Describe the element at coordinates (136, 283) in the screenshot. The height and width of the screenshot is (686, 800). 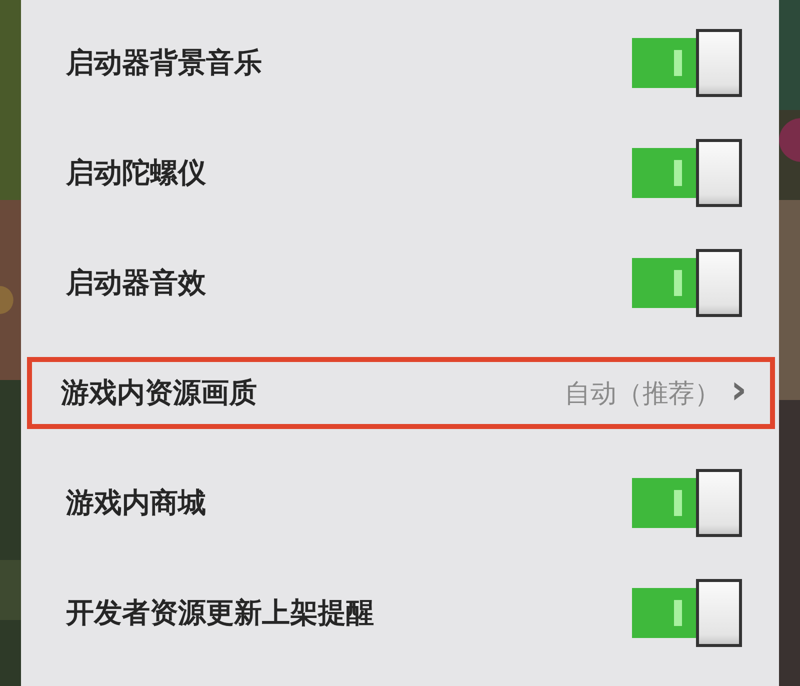
I see `setting-label: 启动器音效` at that location.